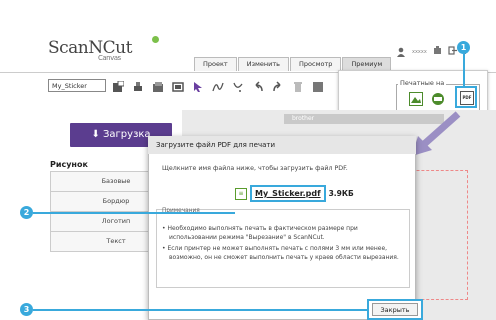 The image size is (496, 320). I want to click on upload-icon: ⬇, so click(95, 134).